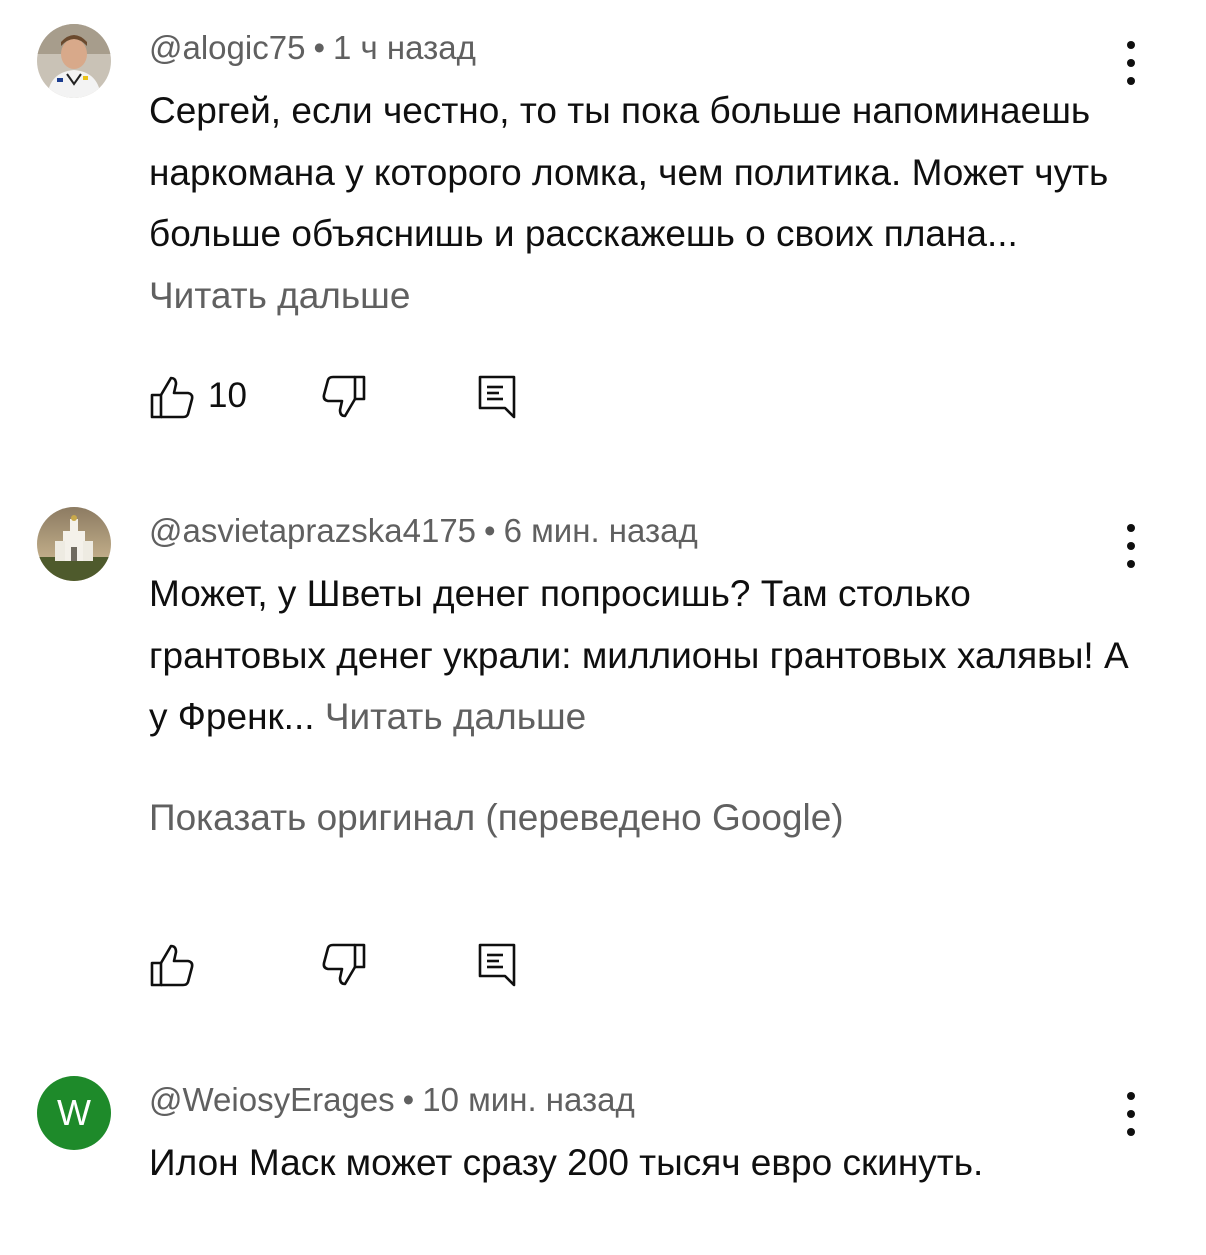  What do you see at coordinates (227, 395) in the screenshot?
I see `like-count: 10` at bounding box center [227, 395].